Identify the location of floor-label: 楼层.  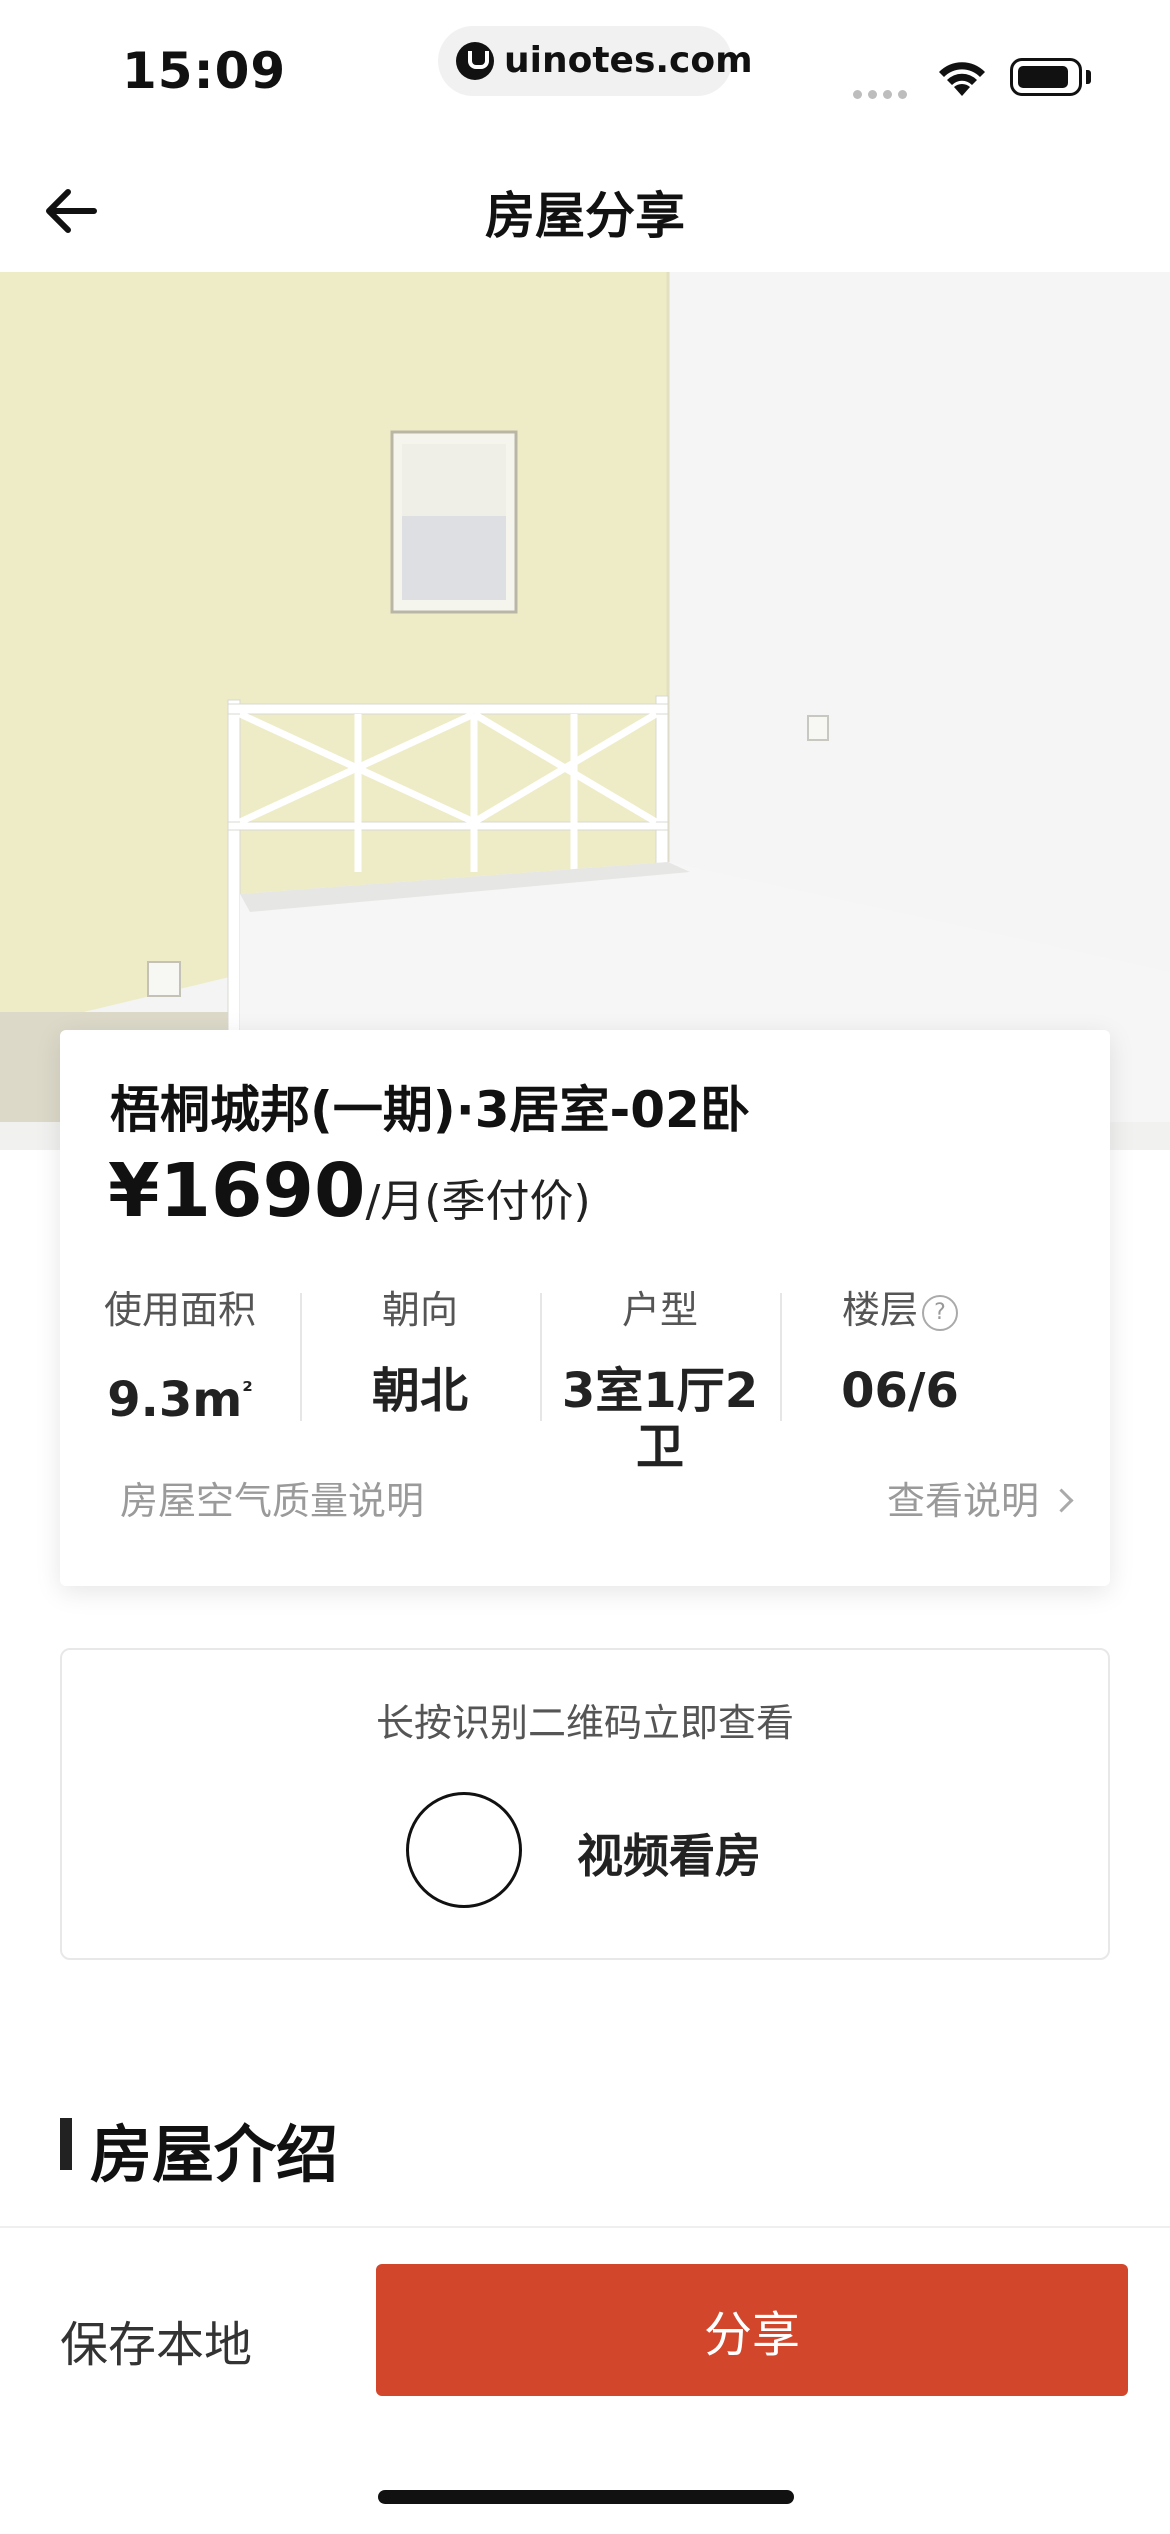
(879, 1310).